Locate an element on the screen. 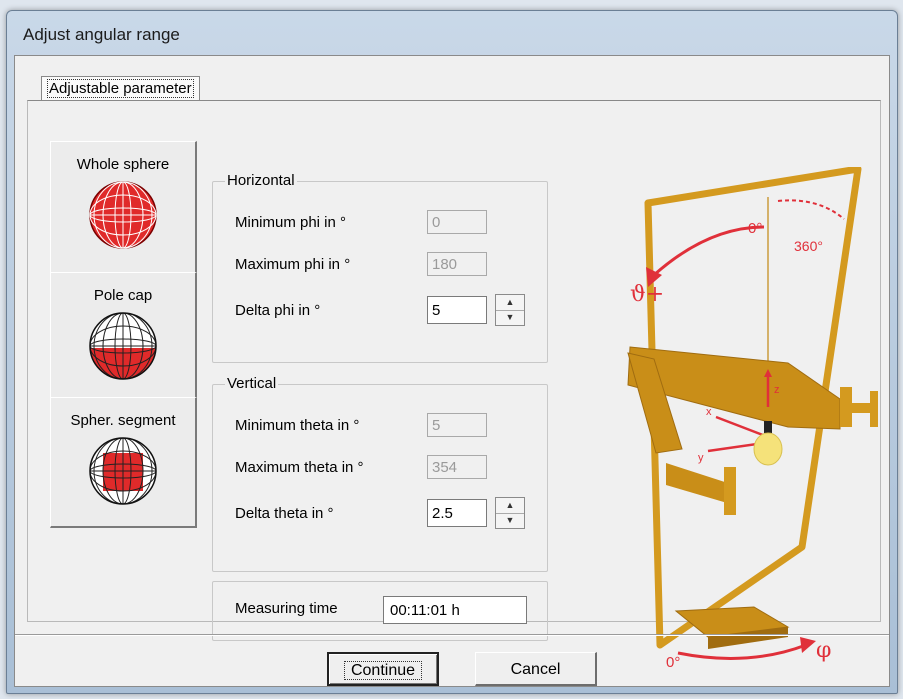  min-theta-label: Minimum theta in ° is located at coordinates (297, 425).